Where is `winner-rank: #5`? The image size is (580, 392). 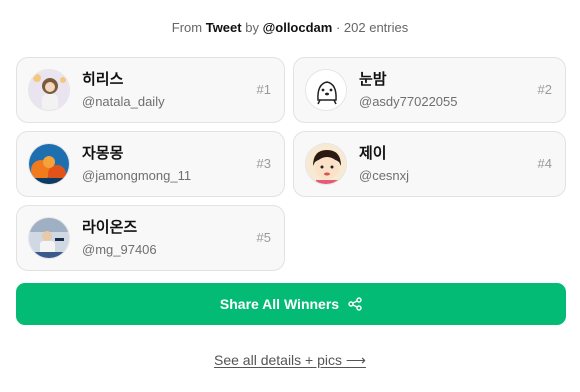
winner-rank: #5 is located at coordinates (263, 237).